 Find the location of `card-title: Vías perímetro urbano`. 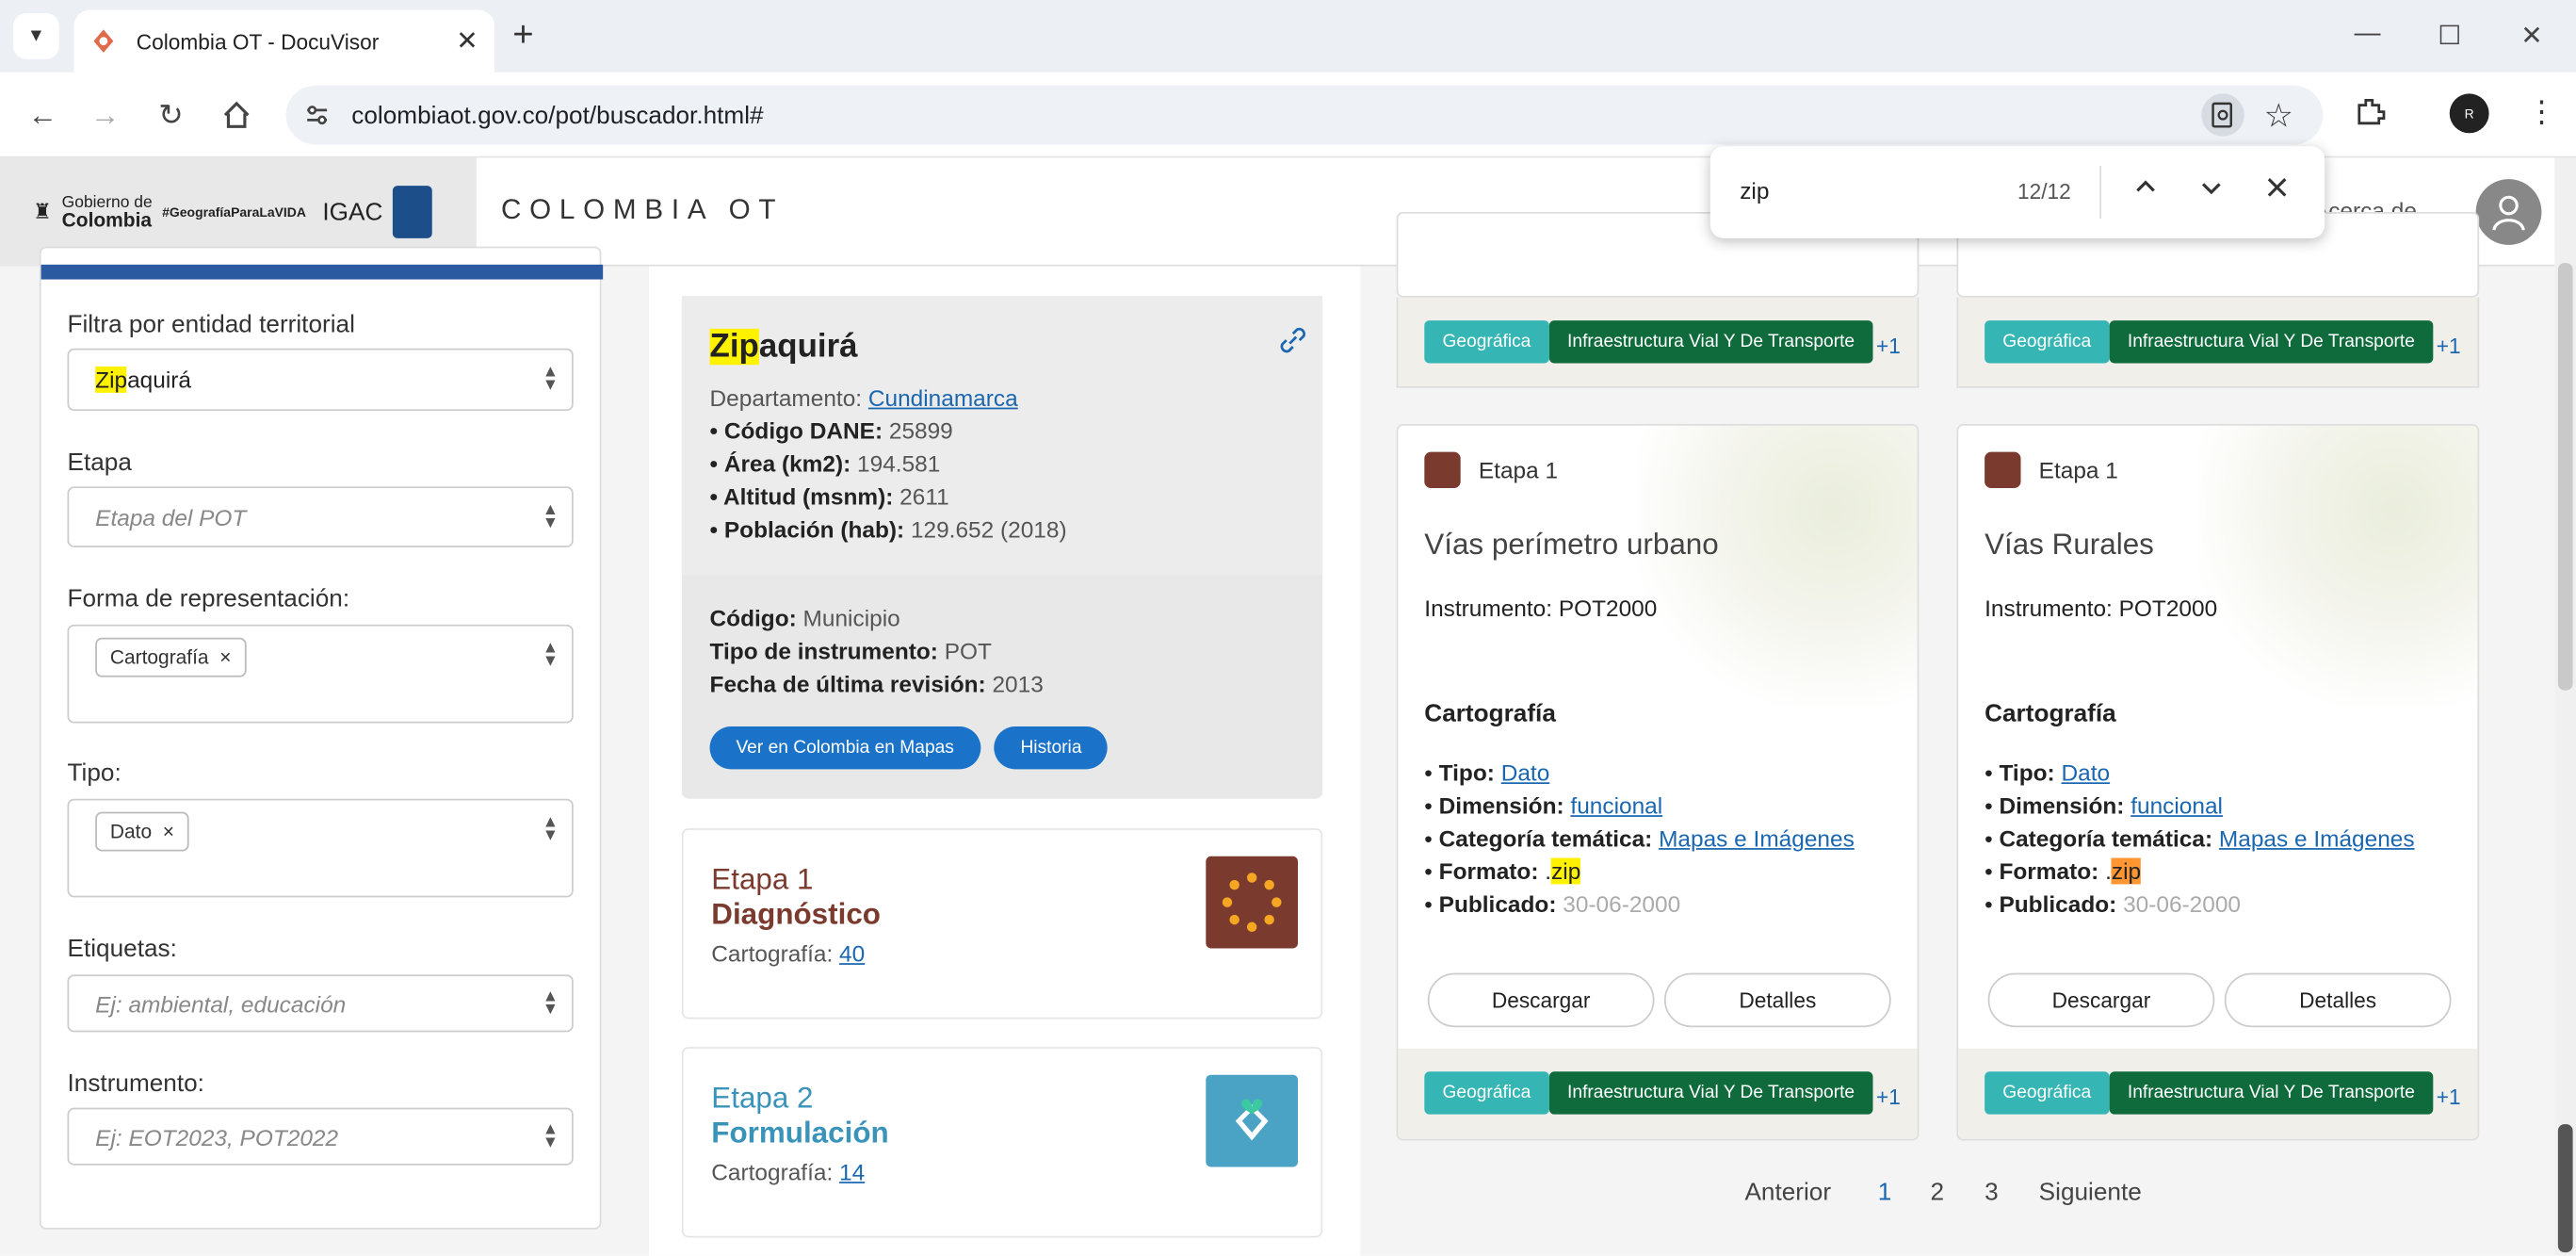

card-title: Vías perímetro urbano is located at coordinates (1571, 544).